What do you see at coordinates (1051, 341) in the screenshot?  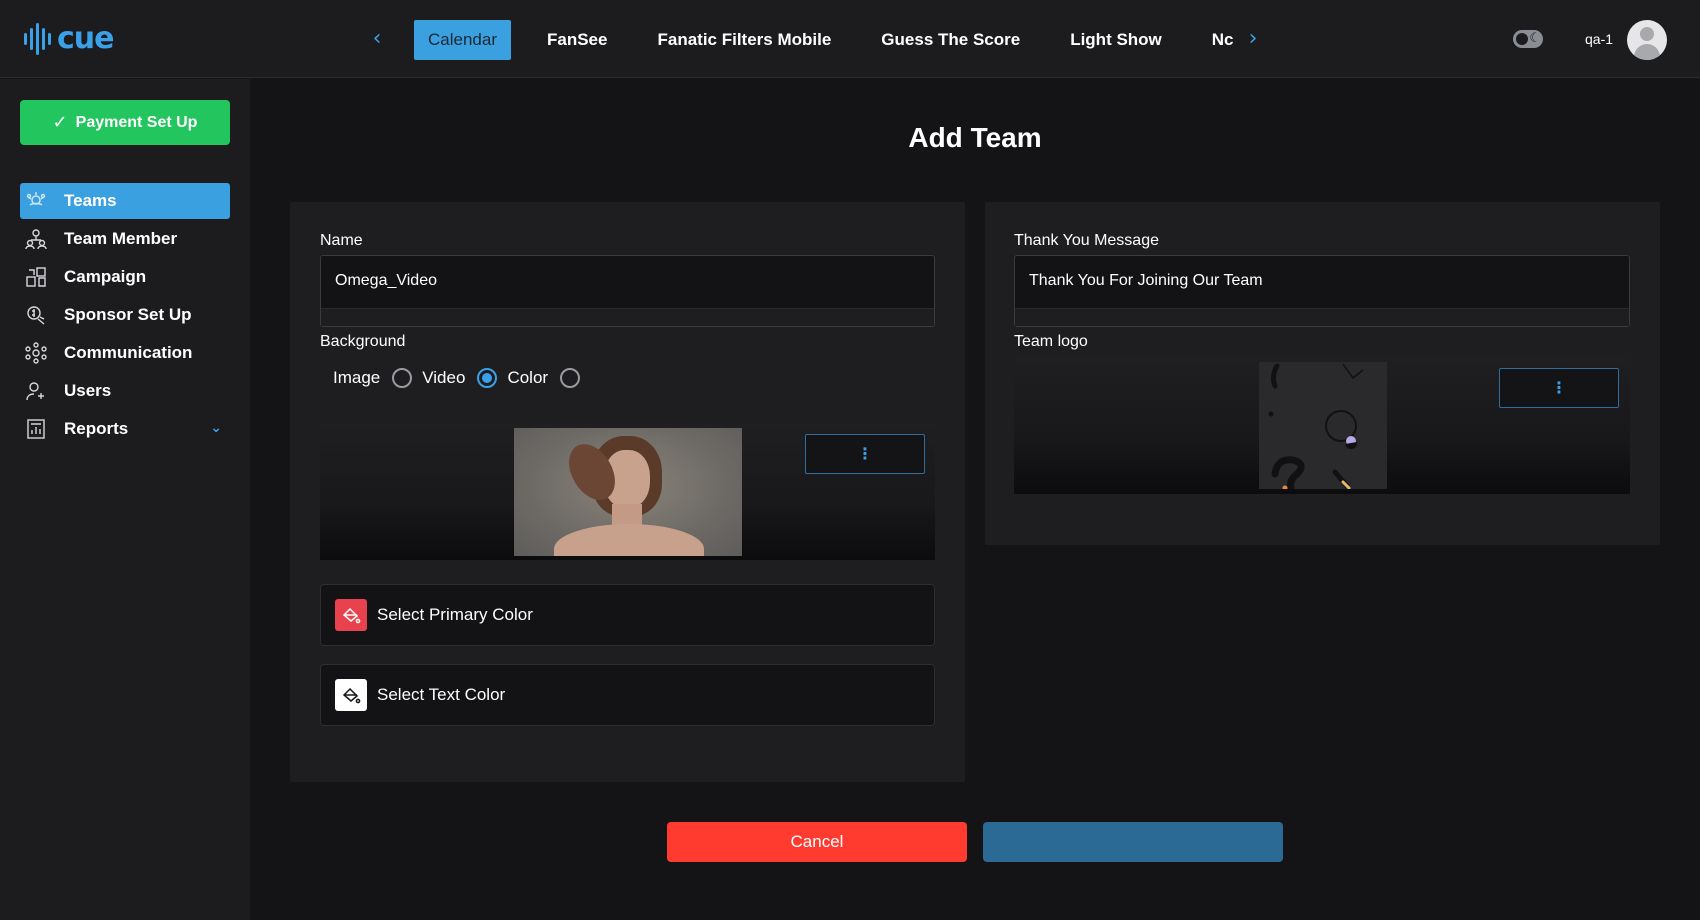 I see `team-logo-label: Team logo` at bounding box center [1051, 341].